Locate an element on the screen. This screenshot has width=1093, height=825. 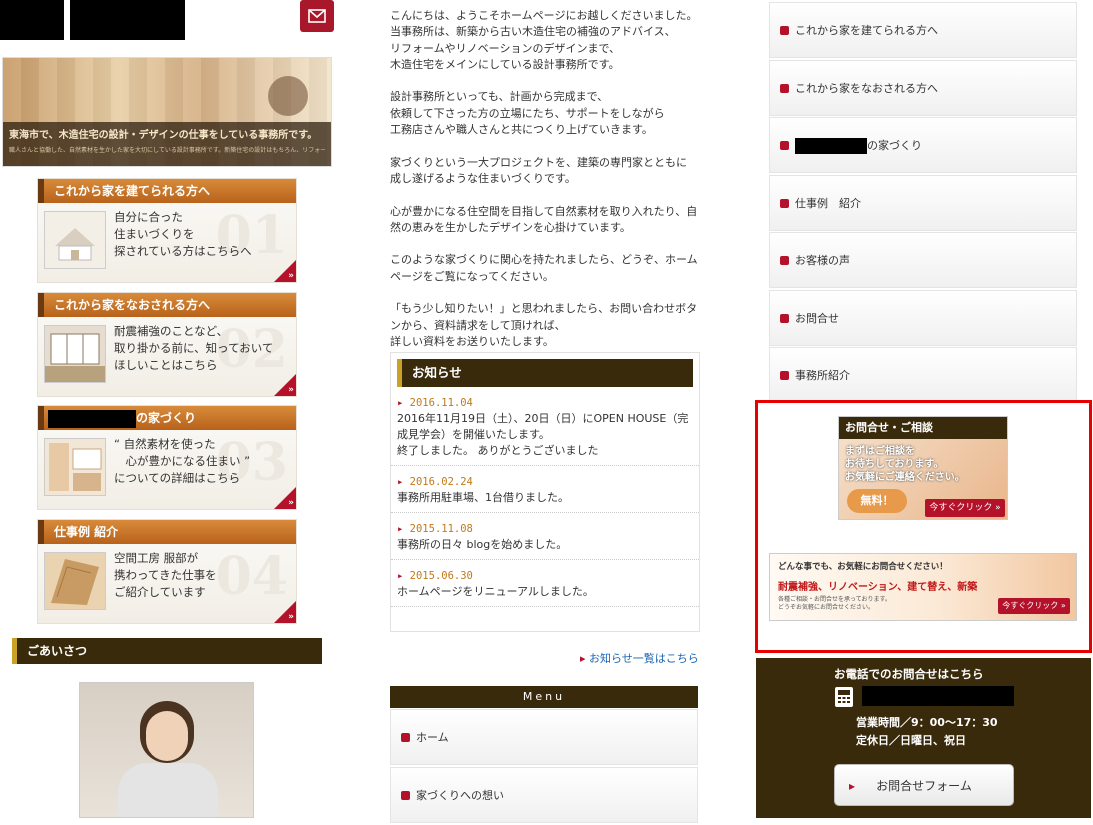
news-item: 2015.06.30 ホームページをリニューアルしました。 is located at coordinates (545, 583).